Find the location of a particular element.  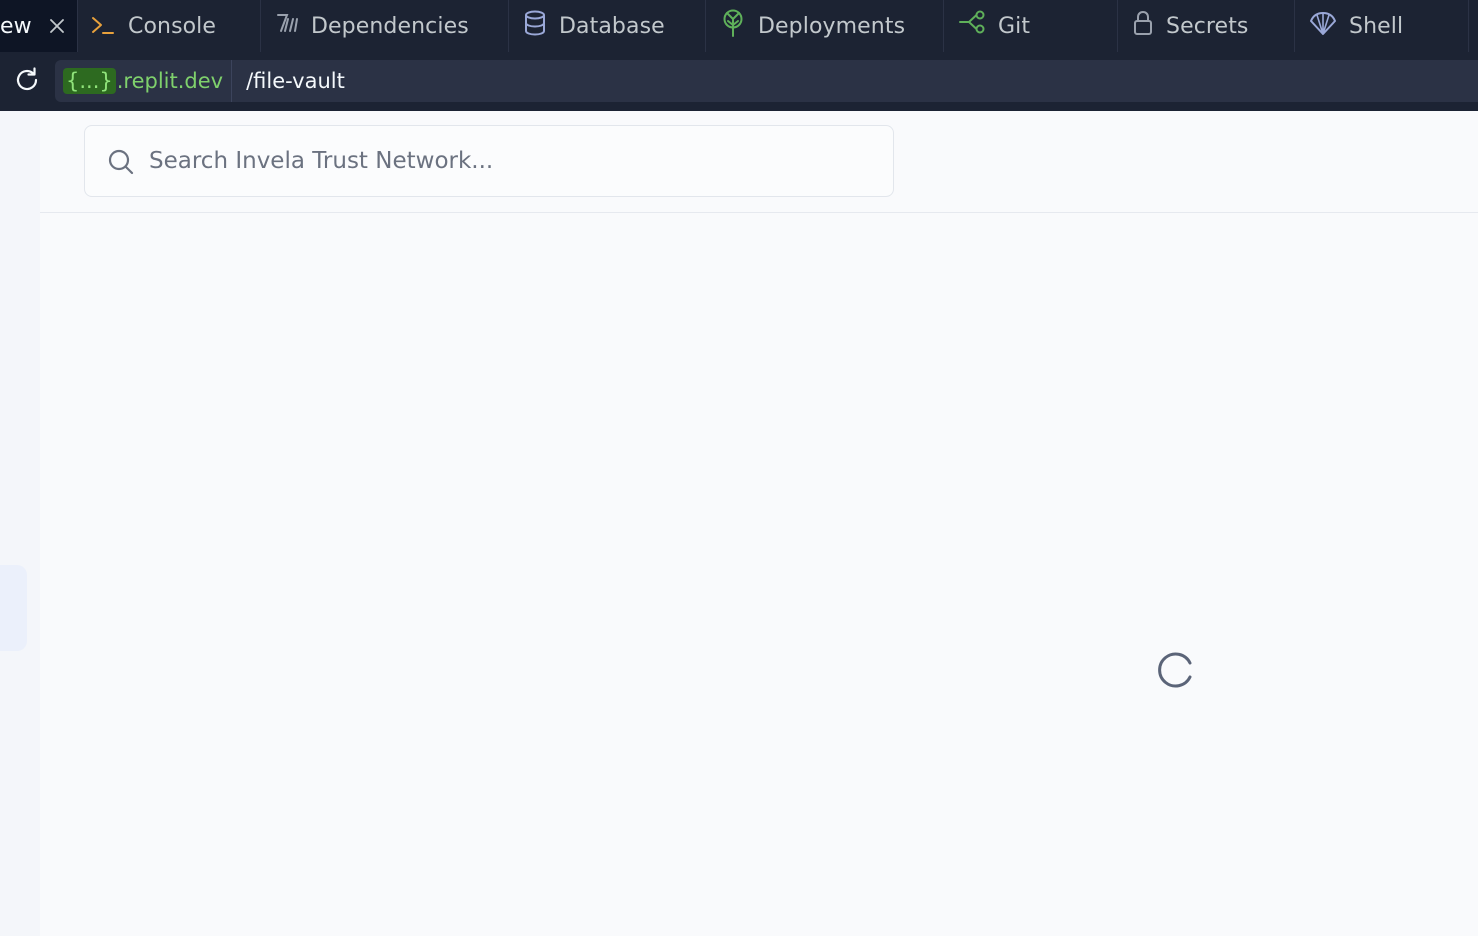

deployments-icon is located at coordinates (733, 26).